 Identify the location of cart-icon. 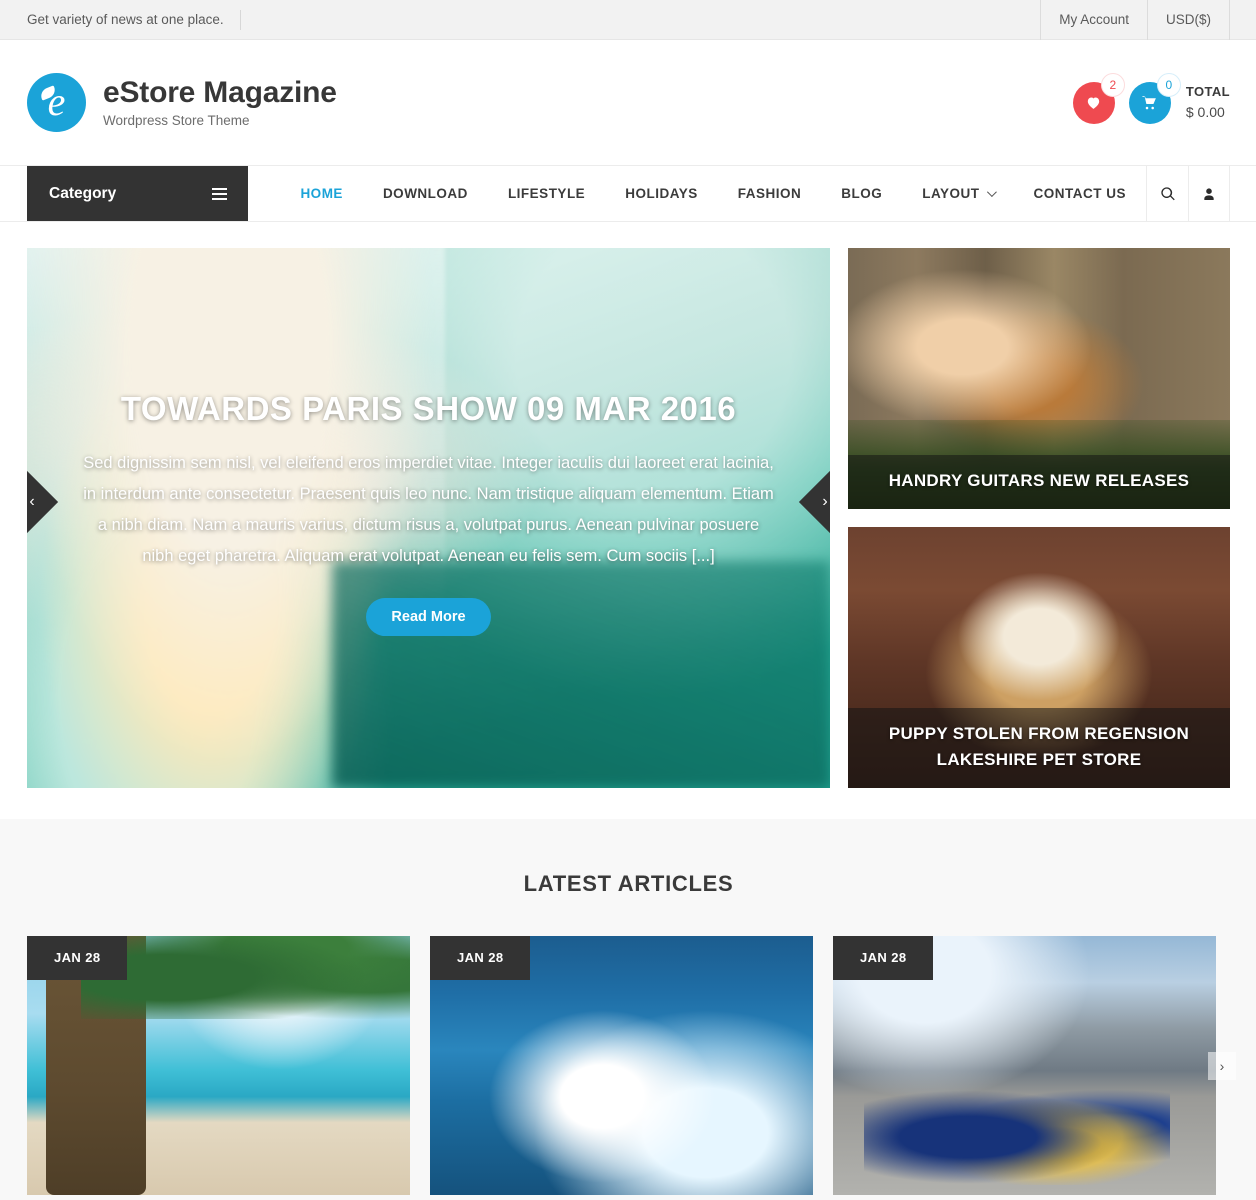
(1149, 103).